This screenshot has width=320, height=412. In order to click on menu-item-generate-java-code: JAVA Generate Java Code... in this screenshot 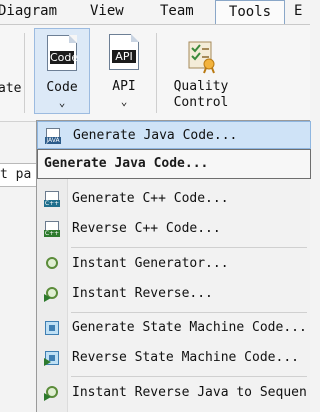, I will do `click(174, 135)`.